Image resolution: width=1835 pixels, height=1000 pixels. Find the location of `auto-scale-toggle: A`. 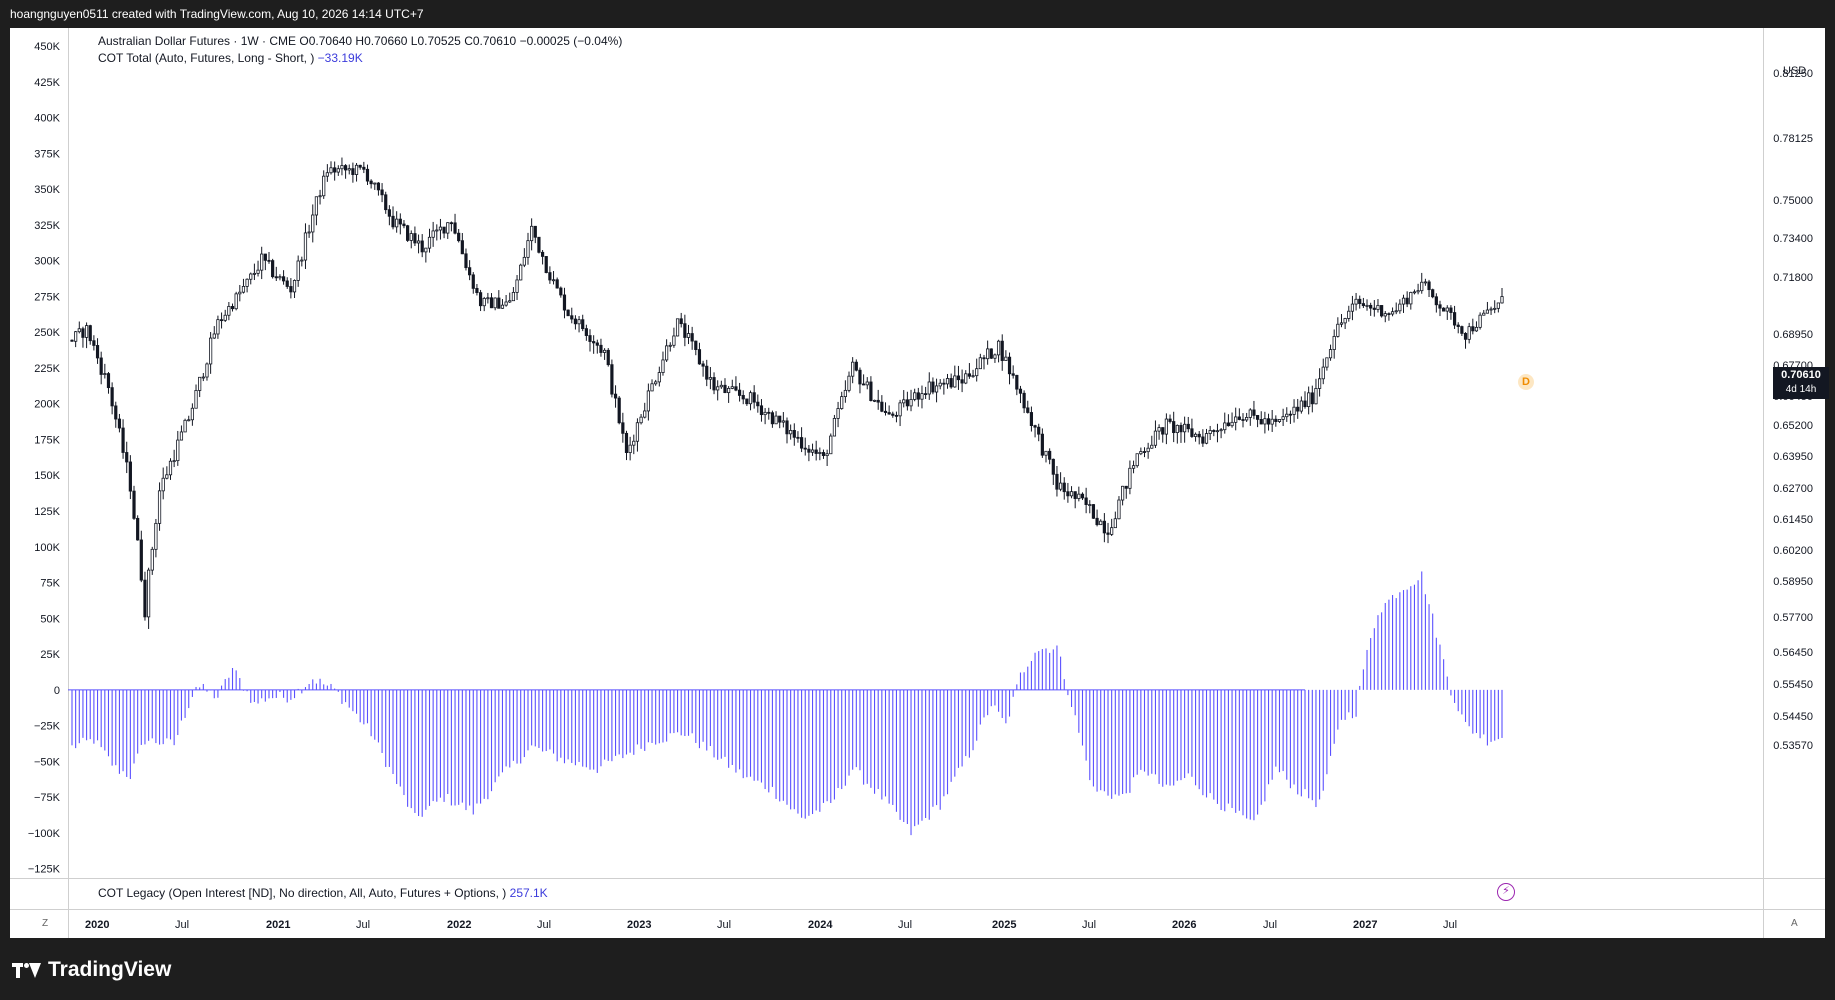

auto-scale-toggle: A is located at coordinates (1794, 923).